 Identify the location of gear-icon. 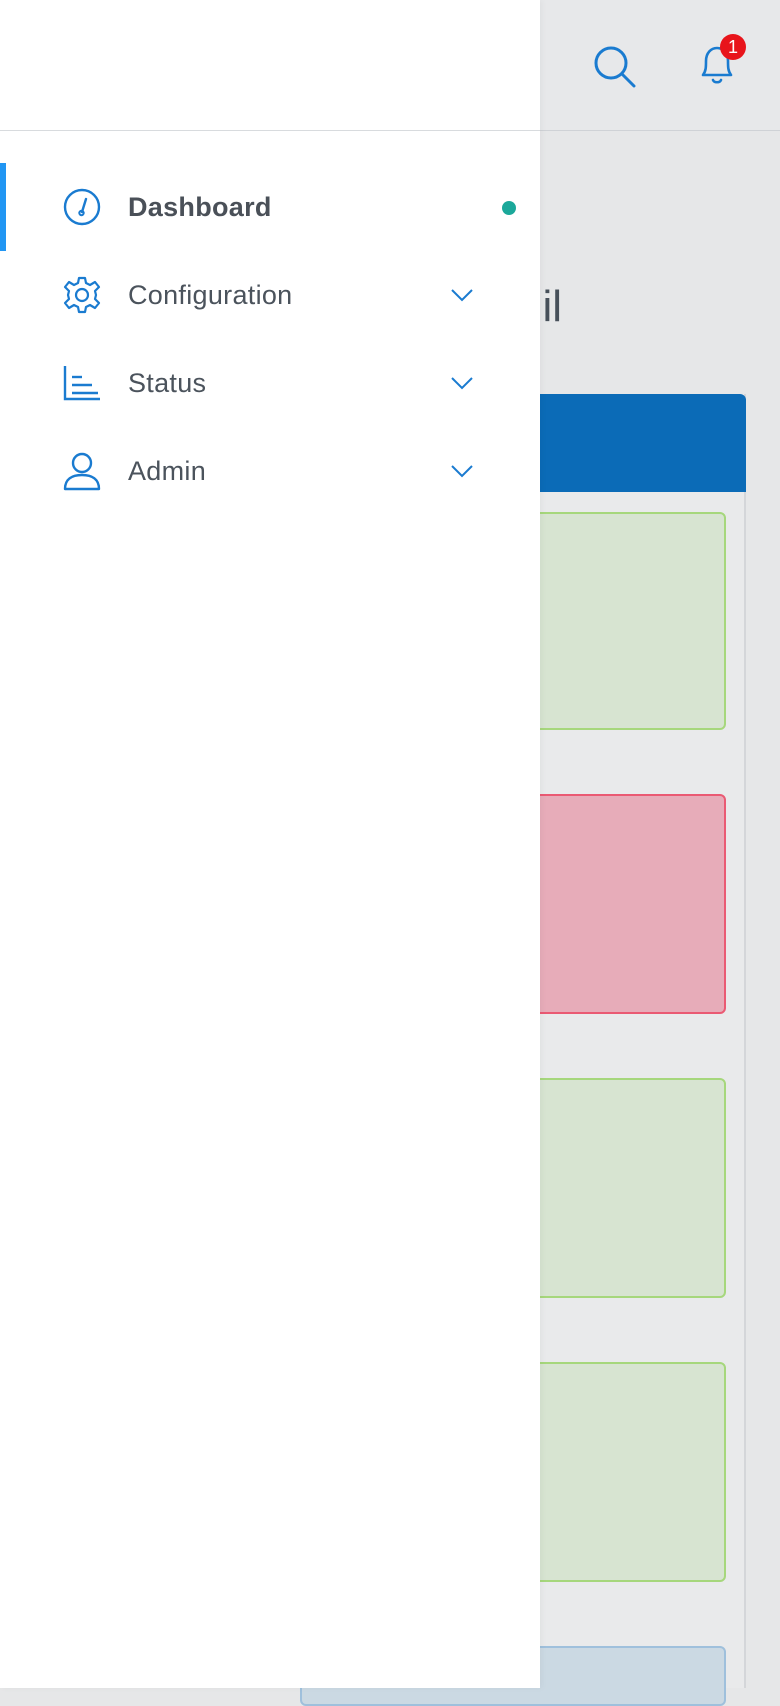
(82, 295).